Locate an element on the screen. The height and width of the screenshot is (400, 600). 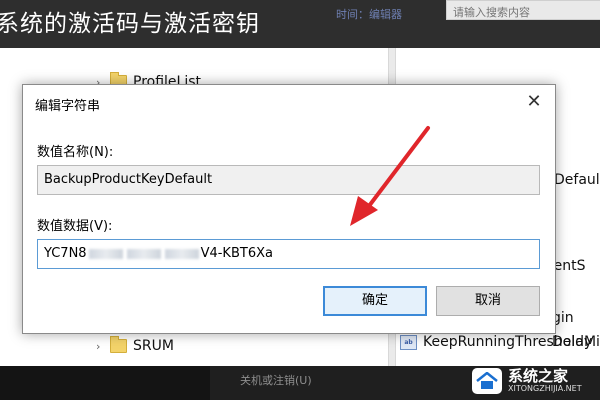
cancel-button: 取消 is located at coordinates (488, 301).